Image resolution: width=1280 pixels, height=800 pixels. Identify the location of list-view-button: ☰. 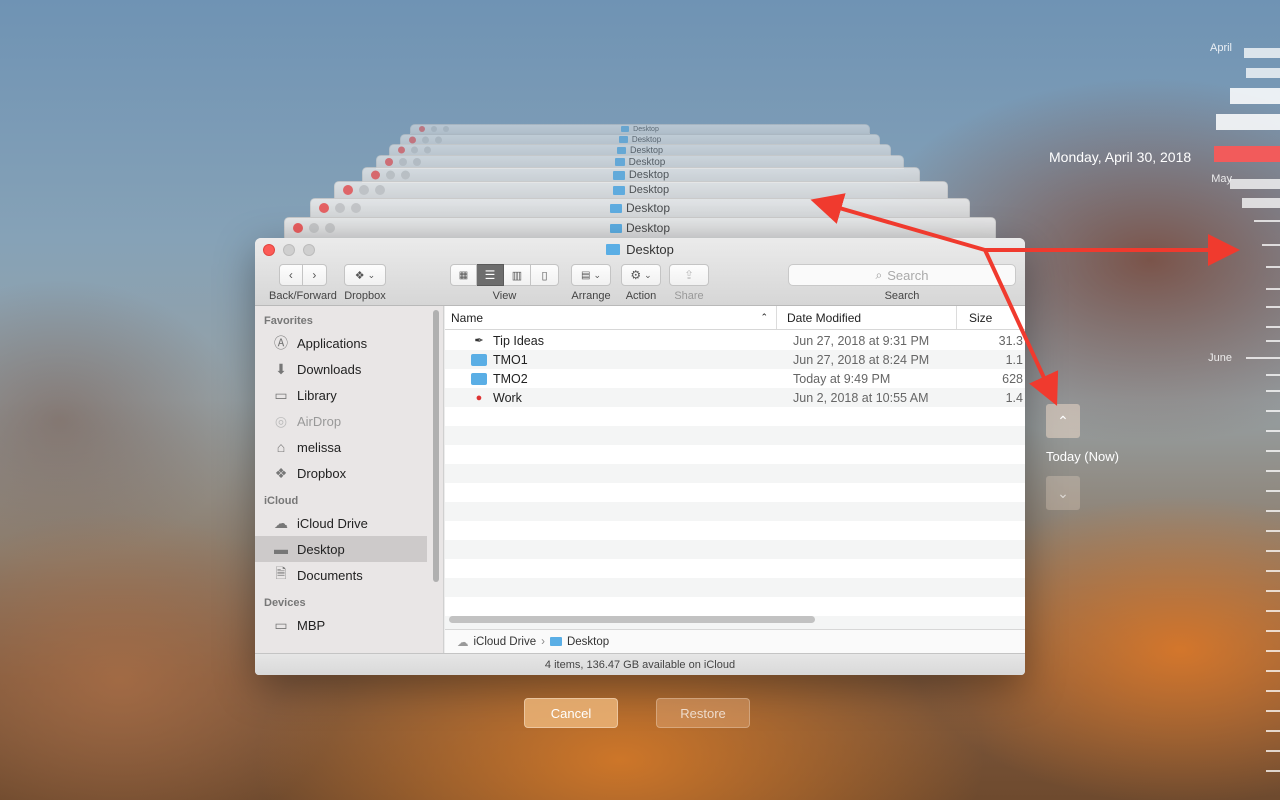
(490, 275).